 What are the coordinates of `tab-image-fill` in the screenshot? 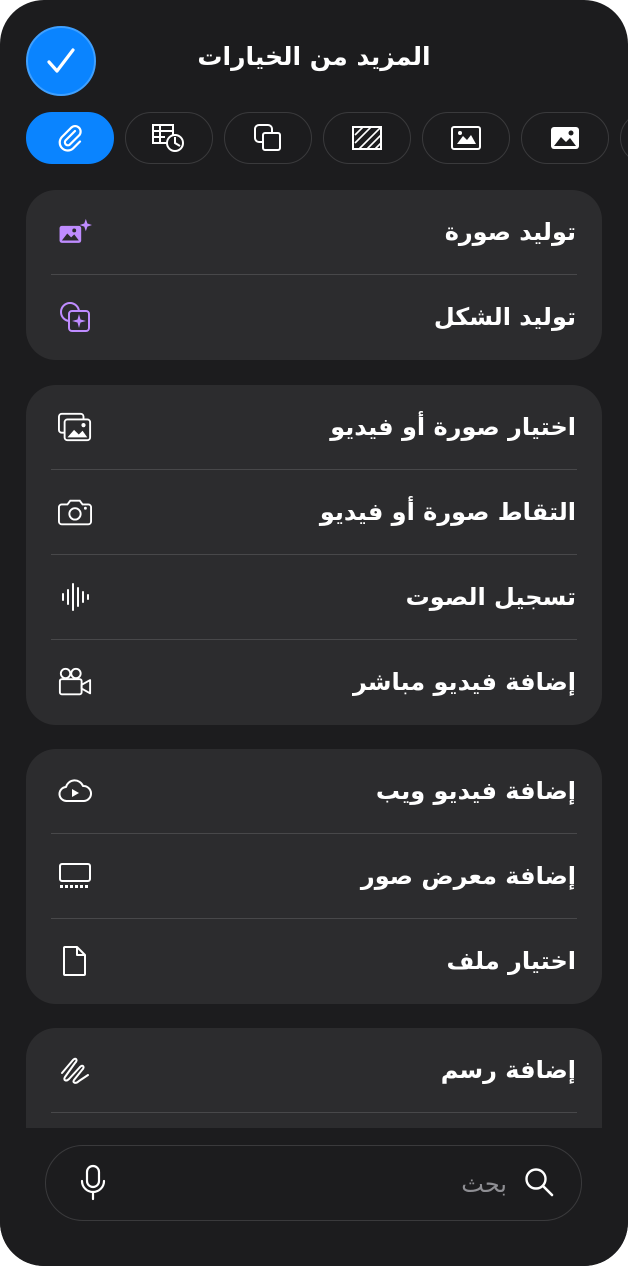 It's located at (466, 138).